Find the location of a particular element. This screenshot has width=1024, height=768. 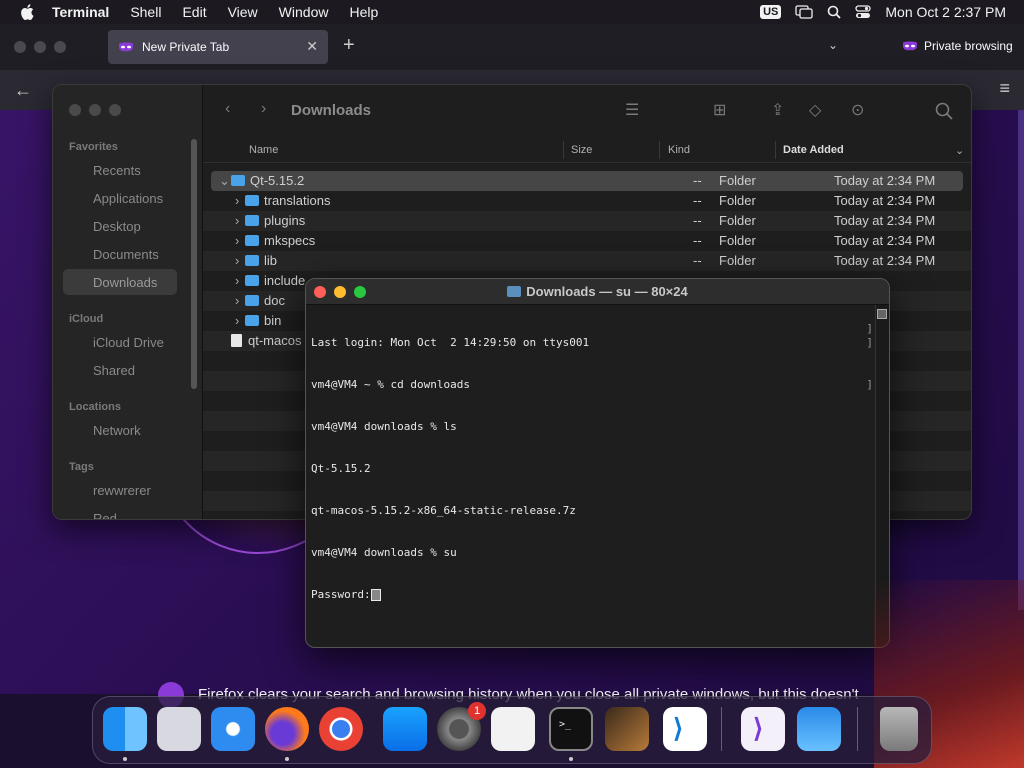

disclosure-open-icon: ⌄ is located at coordinates (224, 181).